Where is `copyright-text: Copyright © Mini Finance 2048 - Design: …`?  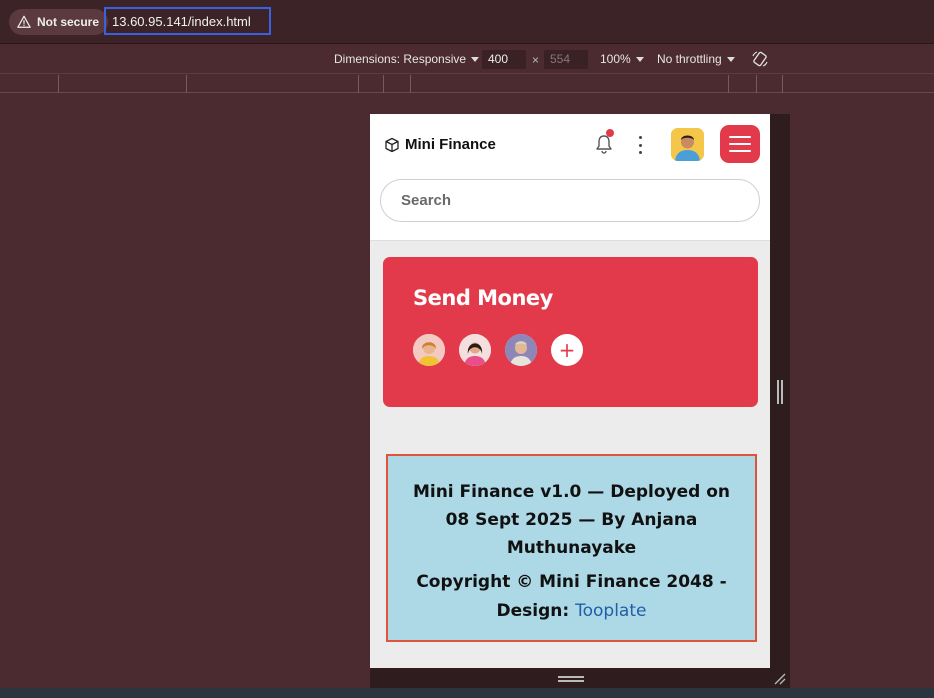
copyright-text: Copyright © Mini Finance 2048 - Design: … is located at coordinates (571, 597).